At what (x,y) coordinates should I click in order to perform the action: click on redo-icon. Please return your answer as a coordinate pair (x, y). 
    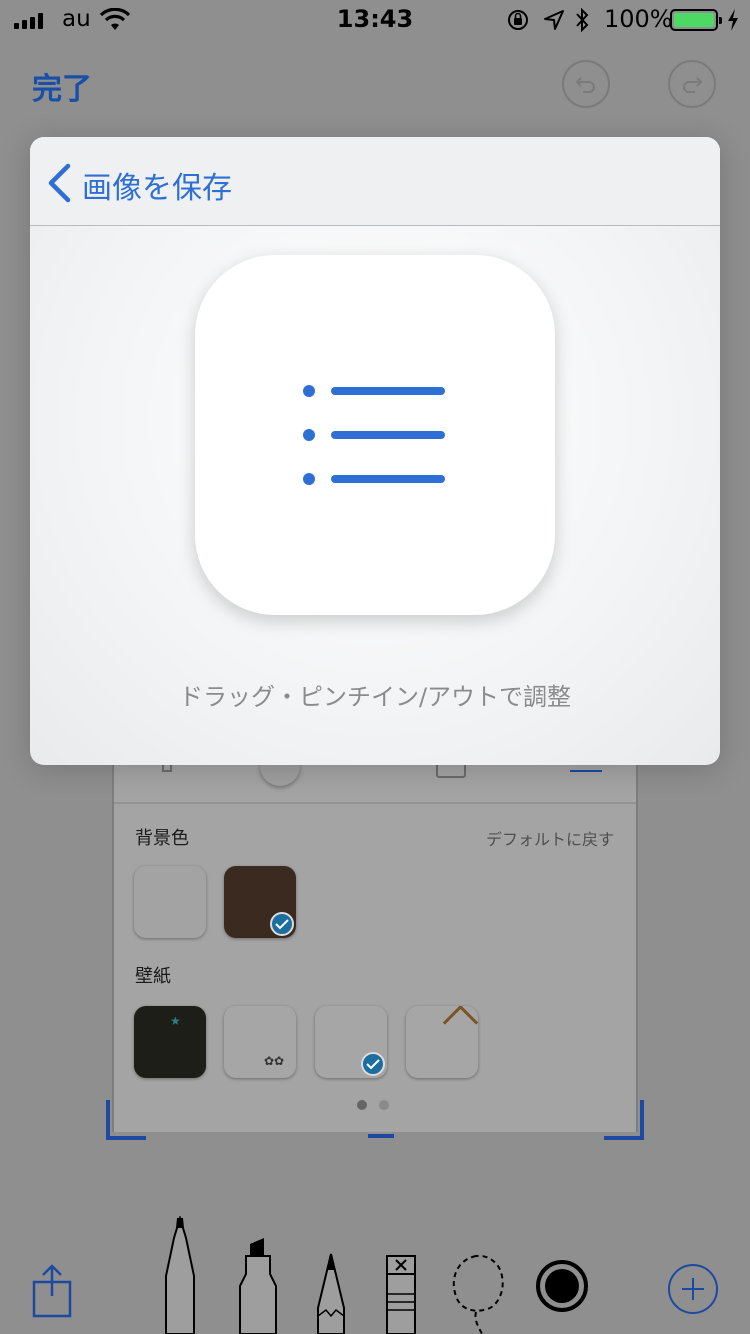
    Looking at the image, I should click on (693, 85).